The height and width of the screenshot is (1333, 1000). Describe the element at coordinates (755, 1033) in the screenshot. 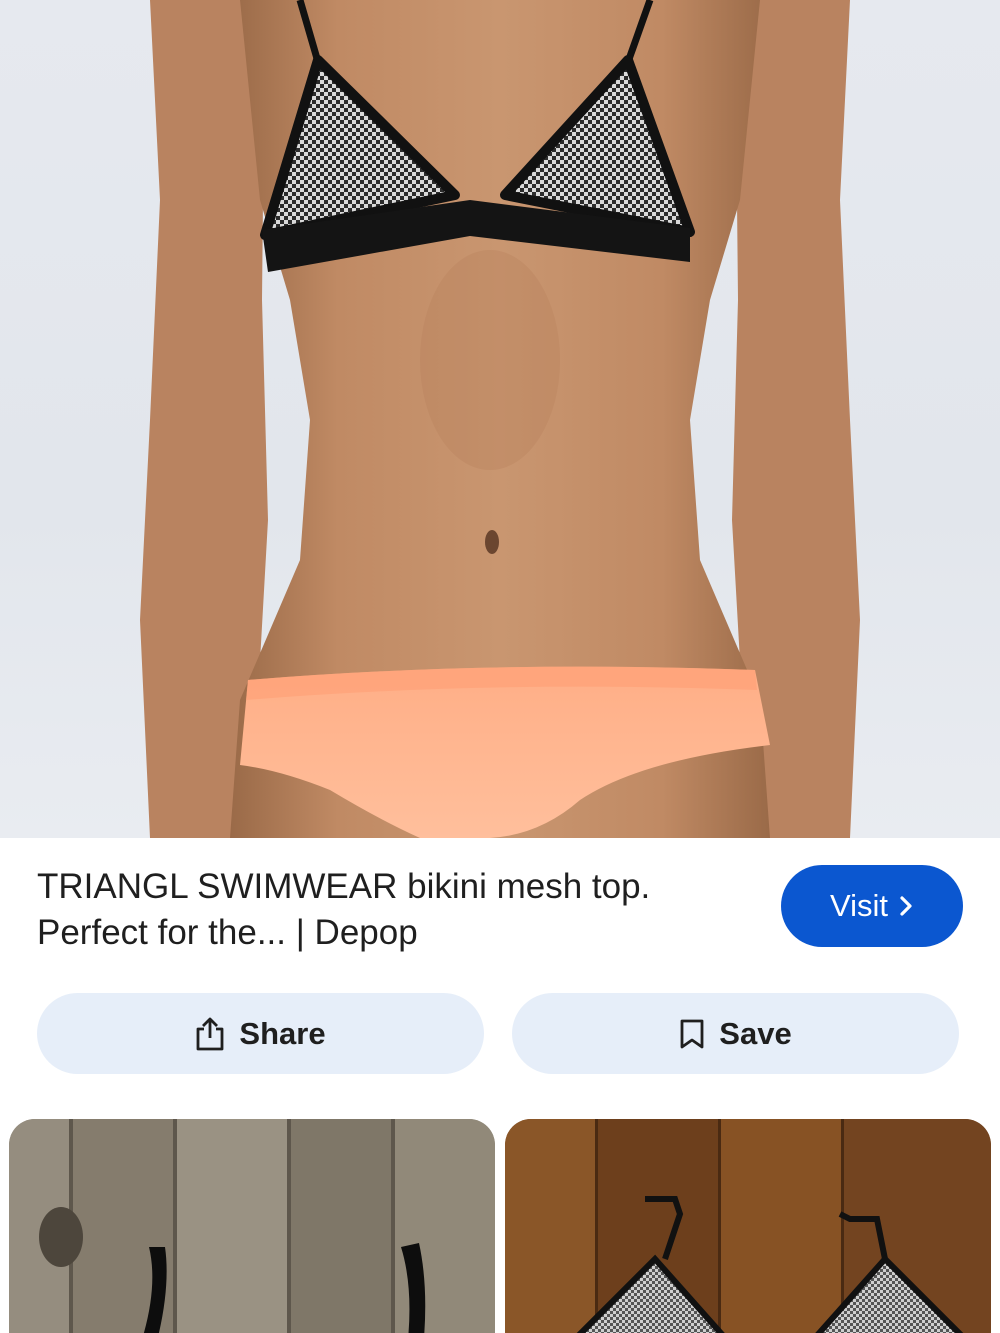

I see `save-label: Save` at that location.